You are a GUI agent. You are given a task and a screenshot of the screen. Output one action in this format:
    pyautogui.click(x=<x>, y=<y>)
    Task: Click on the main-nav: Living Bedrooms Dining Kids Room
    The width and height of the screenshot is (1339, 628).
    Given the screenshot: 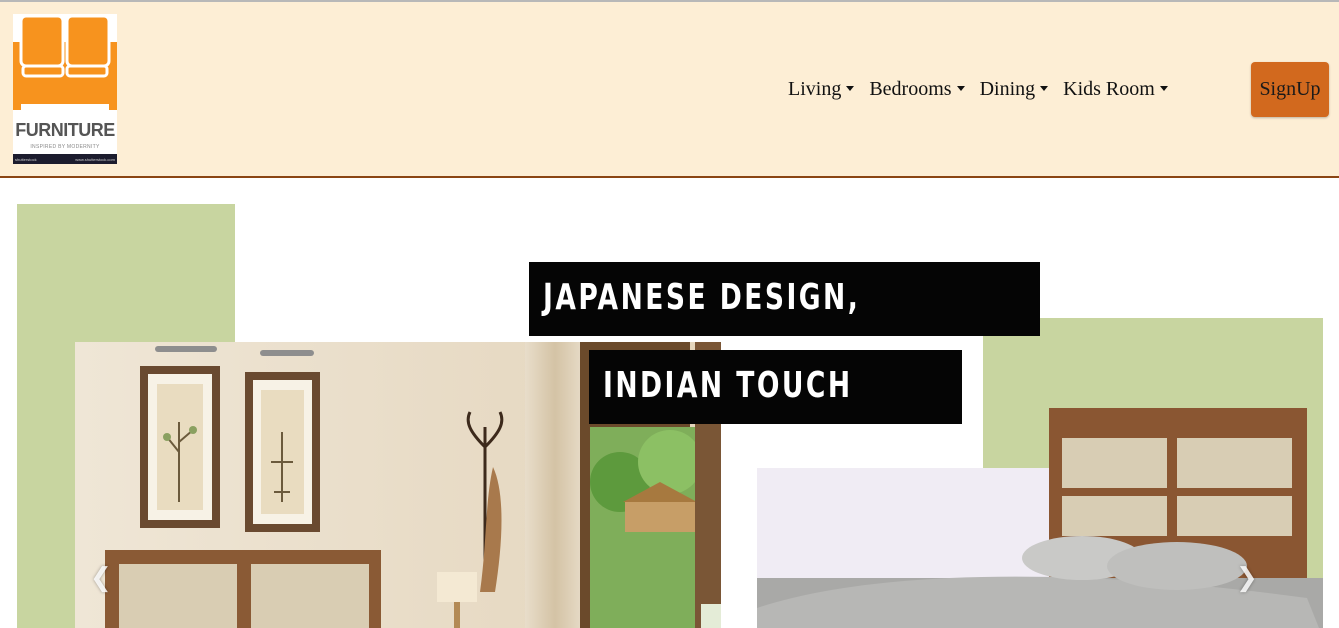 What is the action you would take?
    pyautogui.click(x=985, y=89)
    